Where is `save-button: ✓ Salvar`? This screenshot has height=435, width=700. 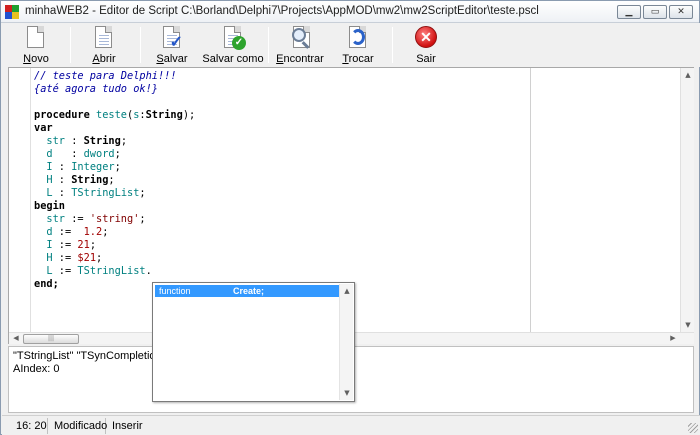
save-button: ✓ Salvar is located at coordinates (172, 46).